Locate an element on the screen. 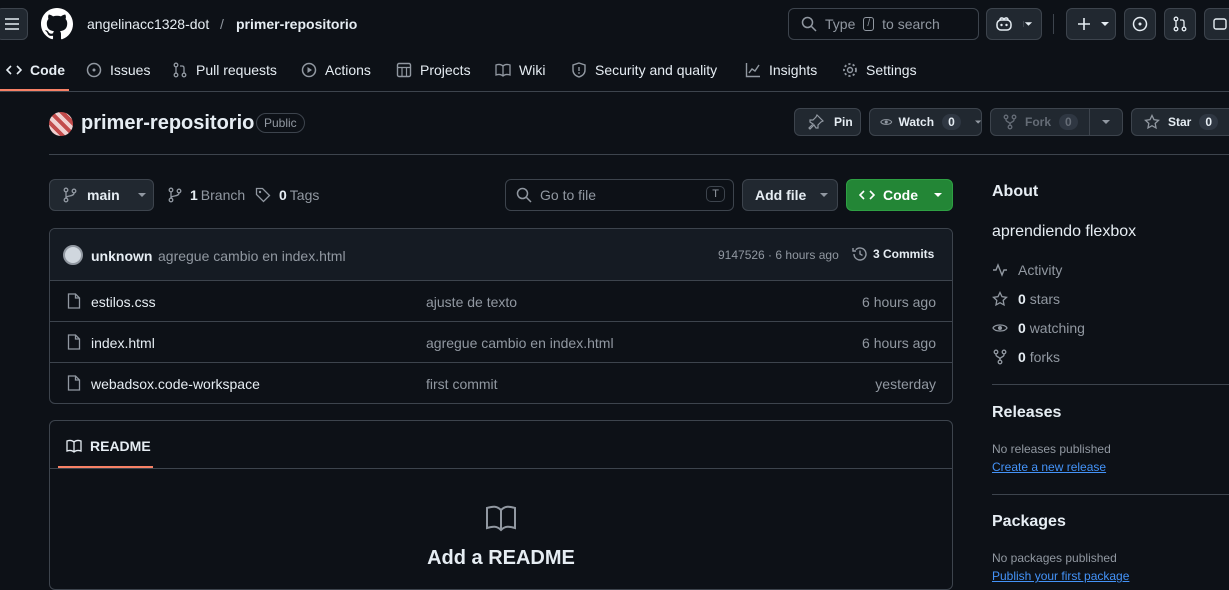 The height and width of the screenshot is (590, 1229). pull-requests-button is located at coordinates (1180, 24).